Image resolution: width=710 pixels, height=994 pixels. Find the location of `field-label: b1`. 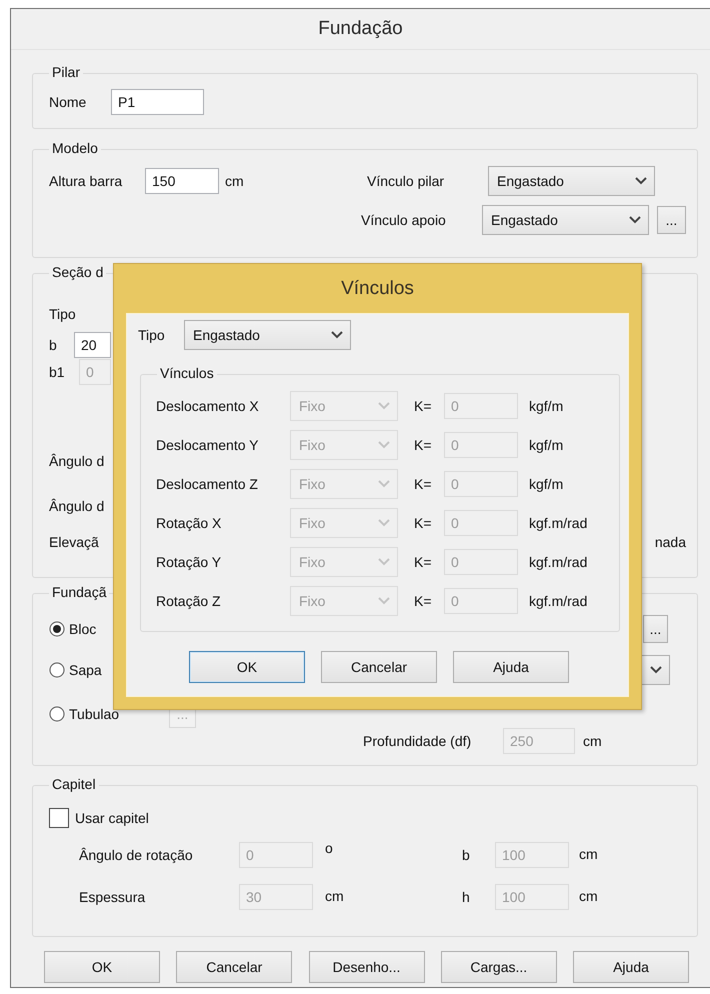

field-label: b1 is located at coordinates (57, 372).